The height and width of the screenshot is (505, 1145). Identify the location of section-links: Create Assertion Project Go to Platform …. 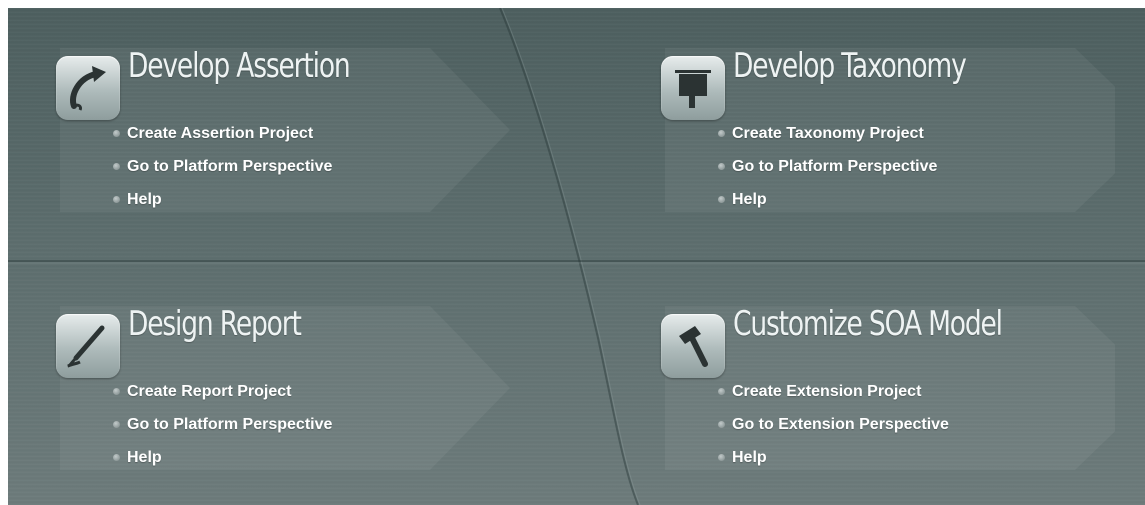
(222, 173).